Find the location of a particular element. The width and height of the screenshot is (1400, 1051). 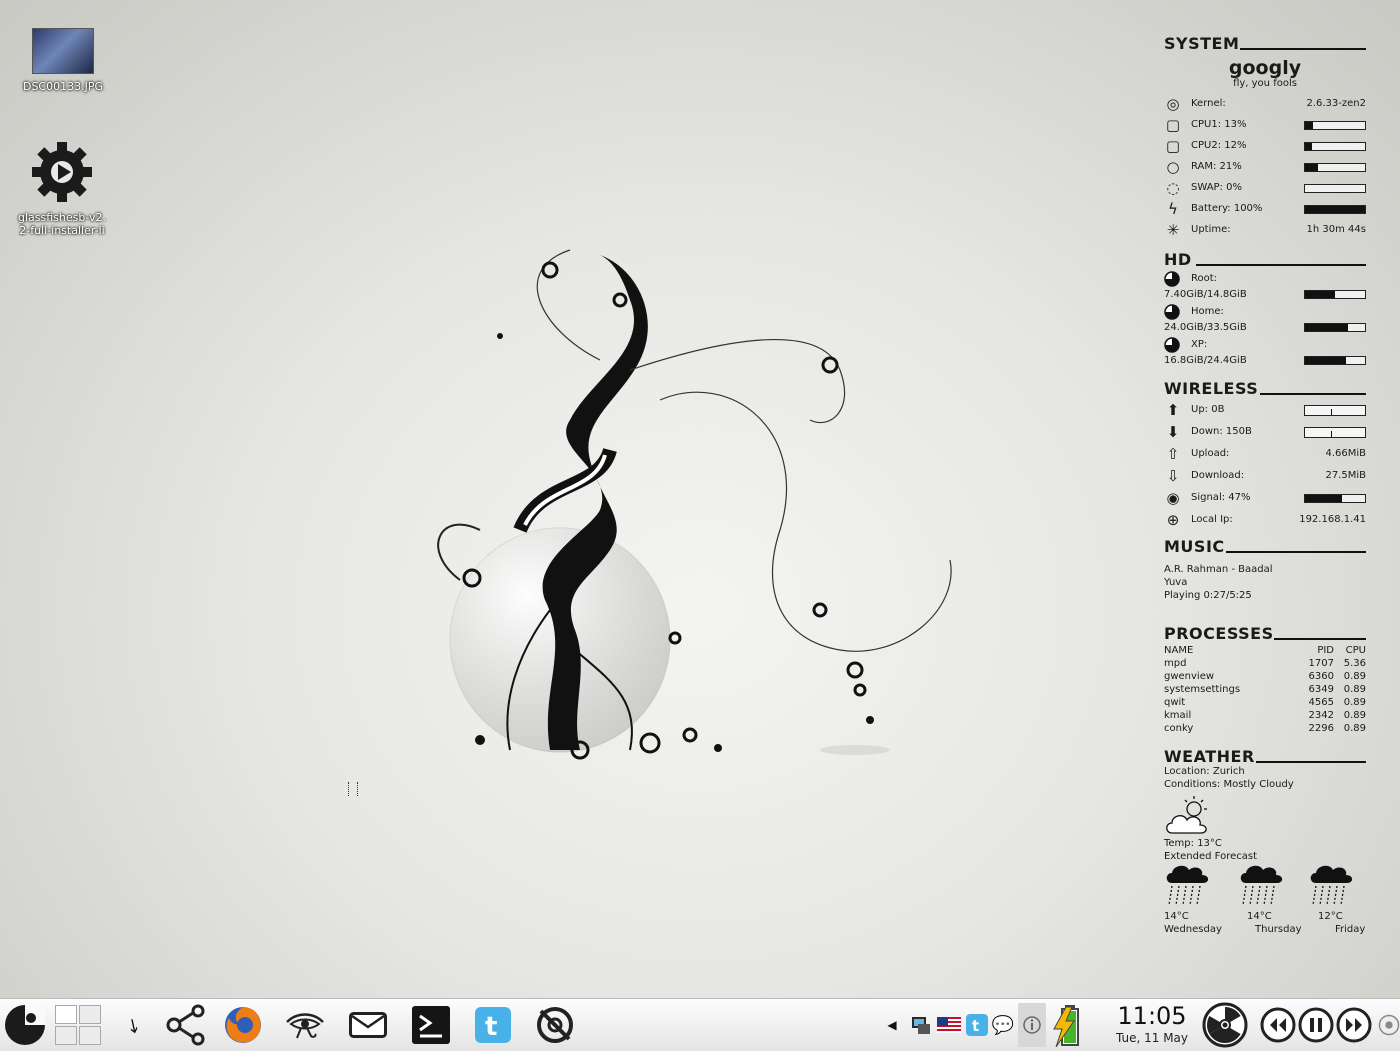

next-track-button is located at coordinates (1354, 1025).